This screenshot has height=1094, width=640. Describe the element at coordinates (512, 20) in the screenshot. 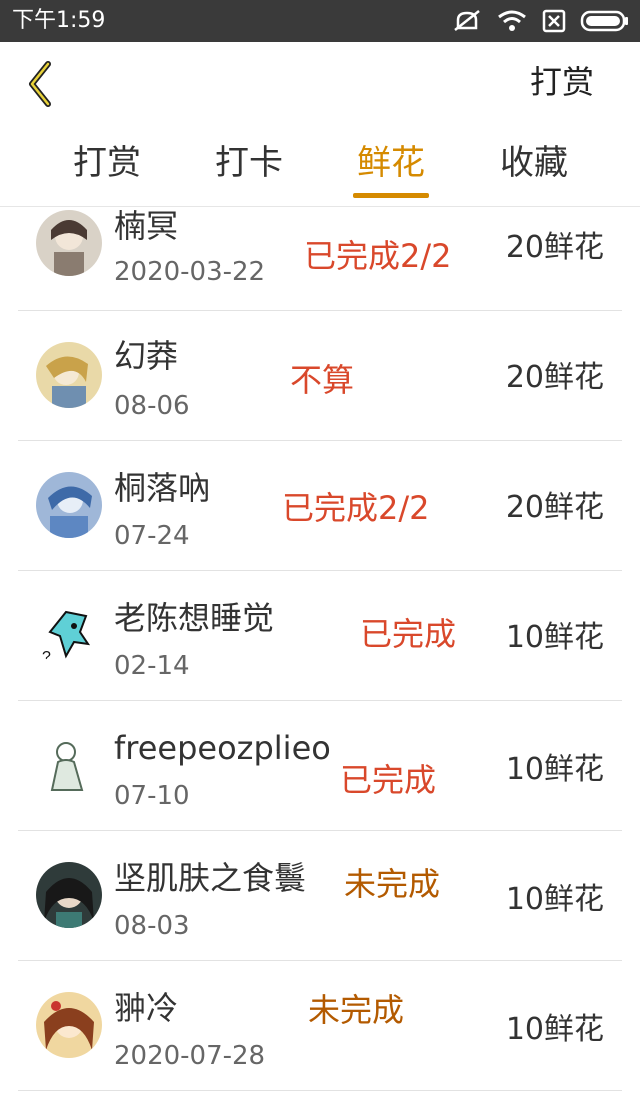

I see `wifi-icon` at that location.